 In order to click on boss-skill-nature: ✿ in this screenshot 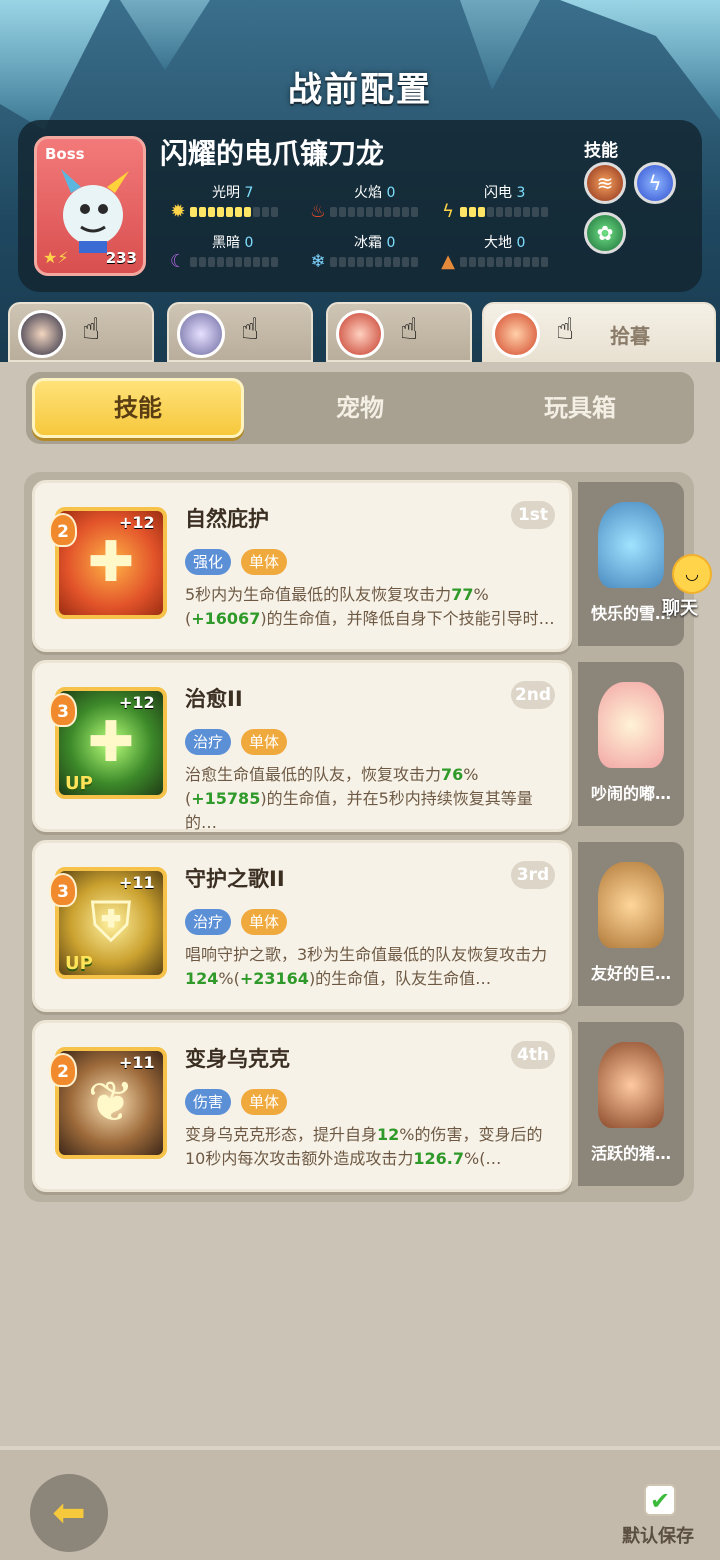, I will do `click(605, 233)`.